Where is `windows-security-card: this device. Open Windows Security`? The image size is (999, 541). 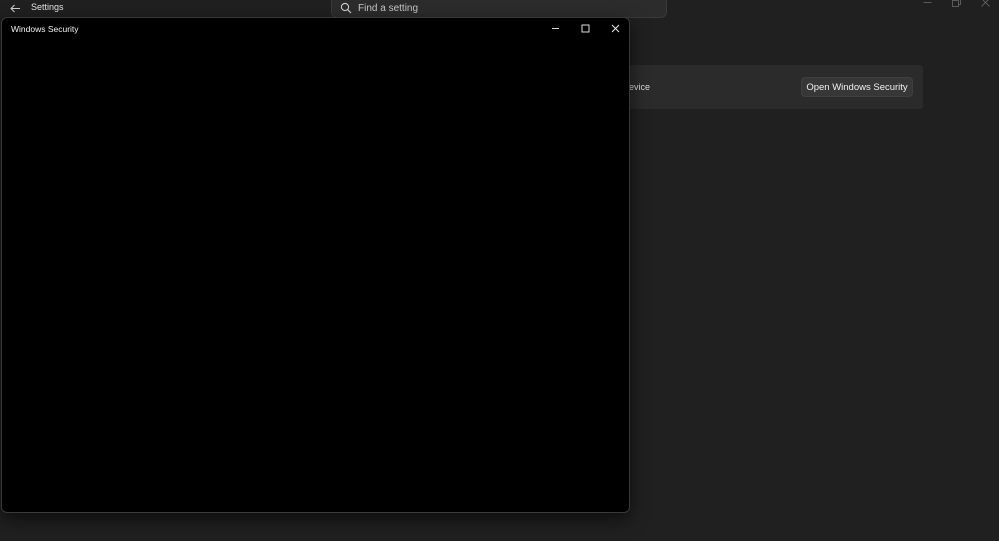 windows-security-card: this device. Open Windows Security is located at coordinates (761, 87).